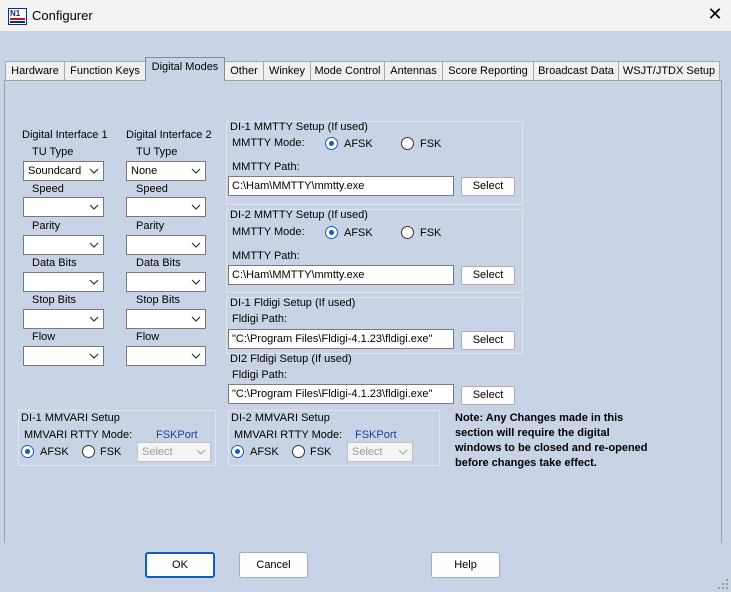 The width and height of the screenshot is (731, 592). What do you see at coordinates (365, 567) in the screenshot?
I see `button-bar: OK Cancel Help` at bounding box center [365, 567].